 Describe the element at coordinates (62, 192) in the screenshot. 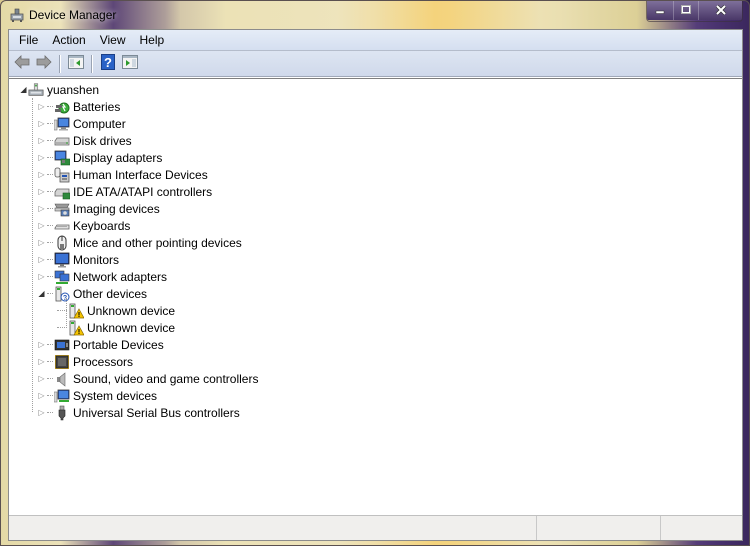

I see `ide-controller-icon` at that location.